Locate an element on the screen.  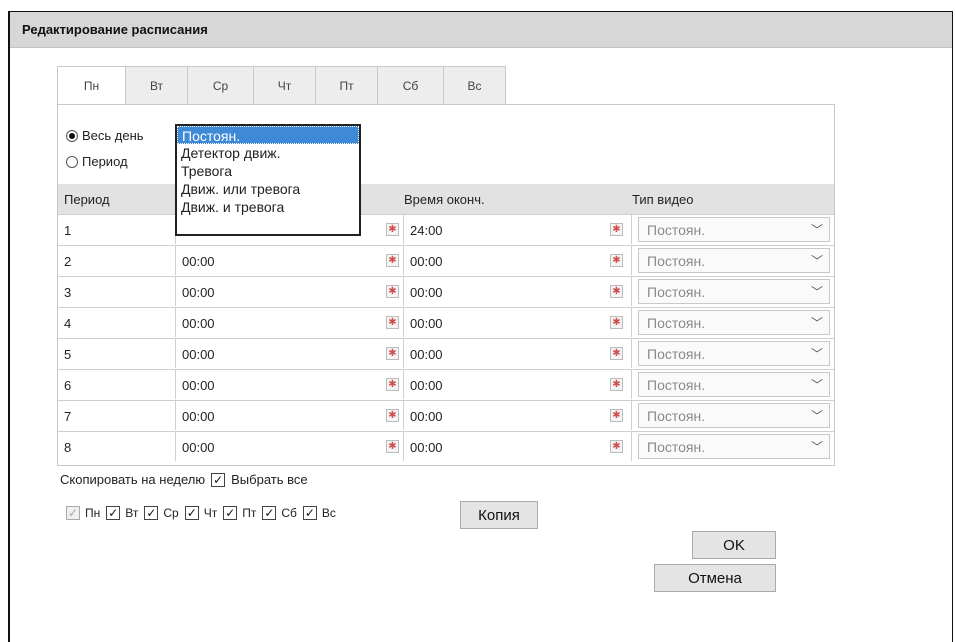
copy-day-6: ✓ Вс is located at coordinates (319, 513).